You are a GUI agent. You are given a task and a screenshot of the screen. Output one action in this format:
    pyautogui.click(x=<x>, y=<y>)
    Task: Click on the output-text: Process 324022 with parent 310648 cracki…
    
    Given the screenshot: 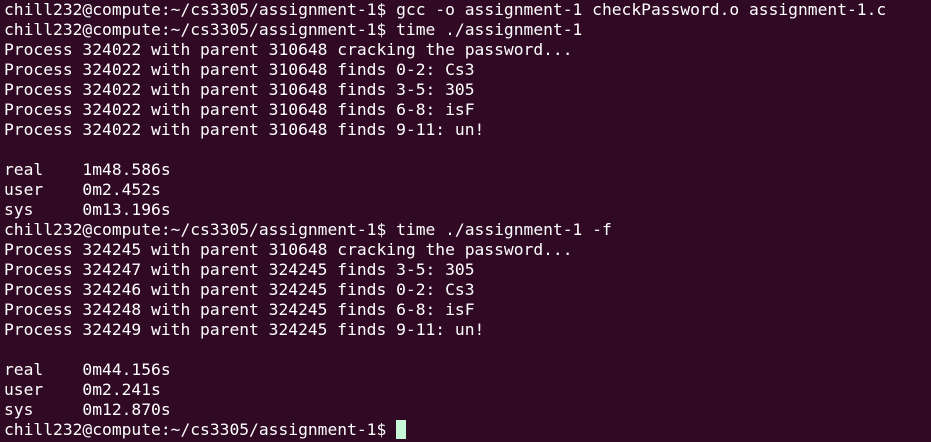 What is the action you would take?
    pyautogui.click(x=288, y=49)
    